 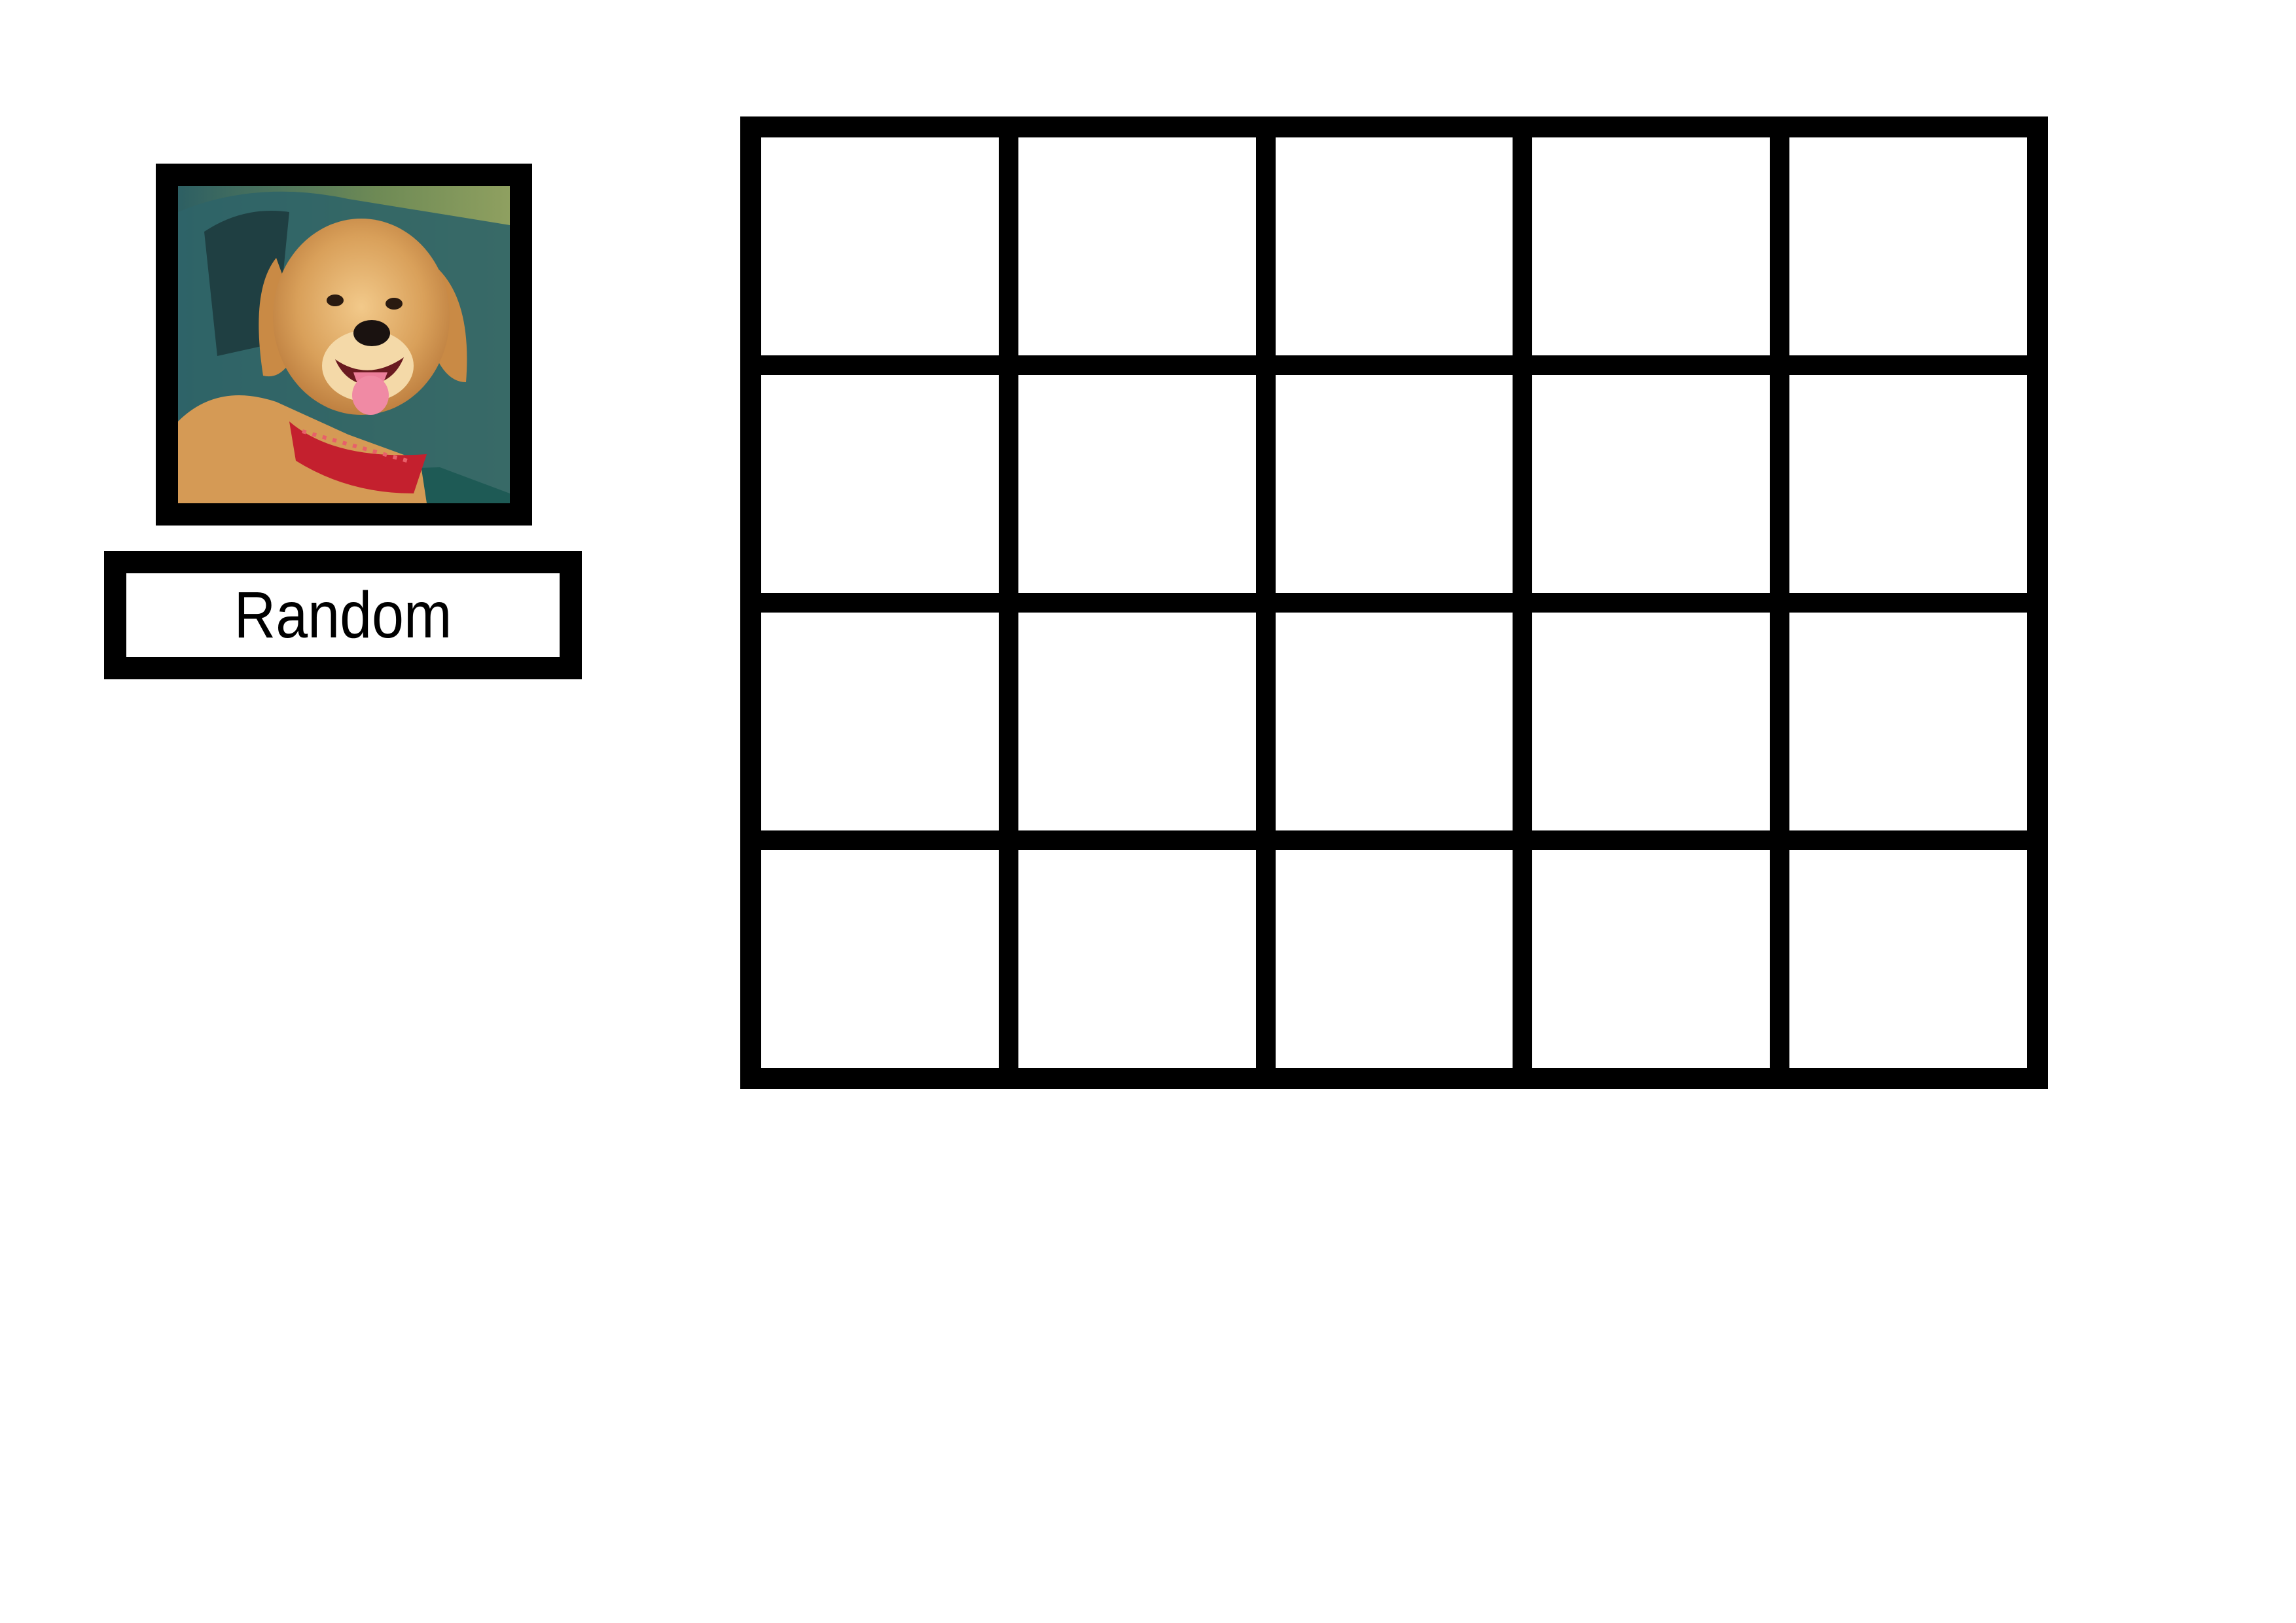 I want to click on grid-cell-r4-c4, so click(x=1651, y=959).